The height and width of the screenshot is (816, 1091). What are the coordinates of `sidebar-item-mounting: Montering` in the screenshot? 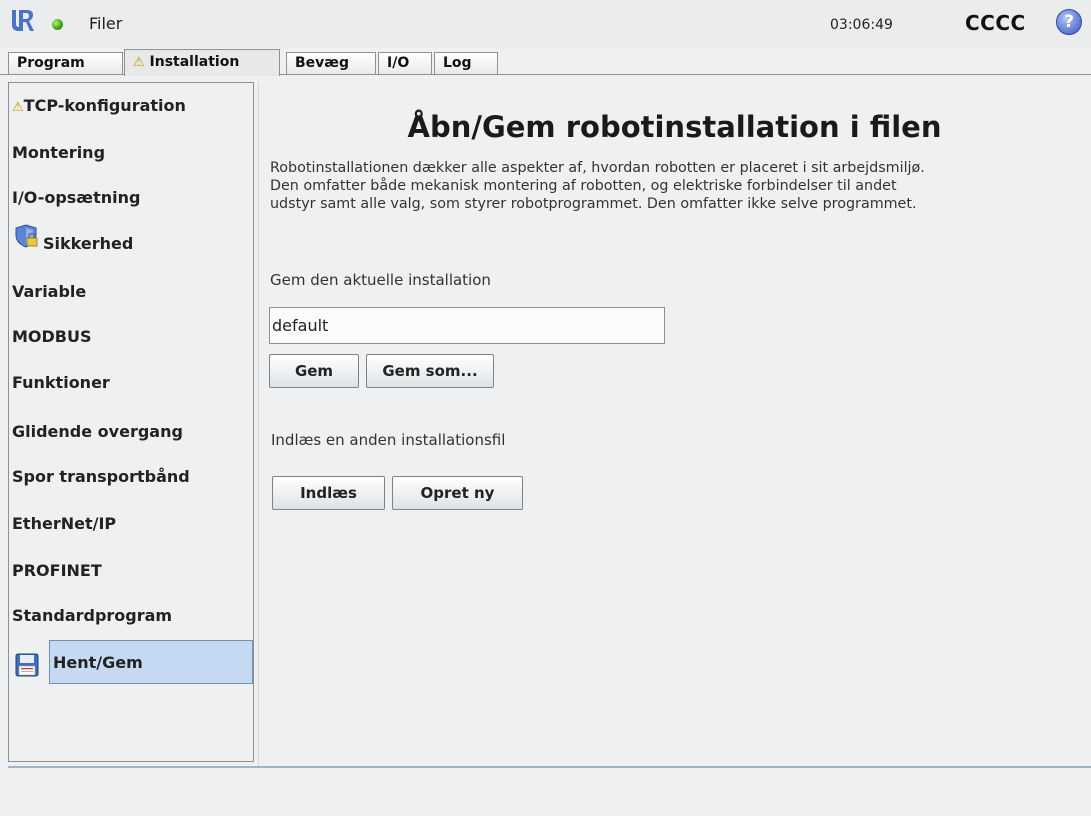 It's located at (58, 153).